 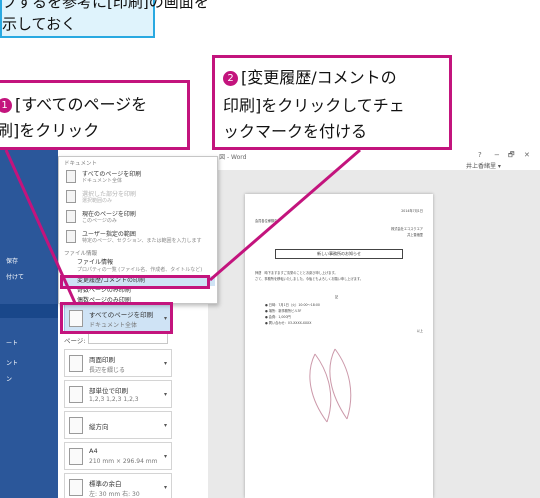 What do you see at coordinates (319, 77) in the screenshot?
I see `callout-2-line-1: [変更履歴/コメントの` at bounding box center [319, 77].